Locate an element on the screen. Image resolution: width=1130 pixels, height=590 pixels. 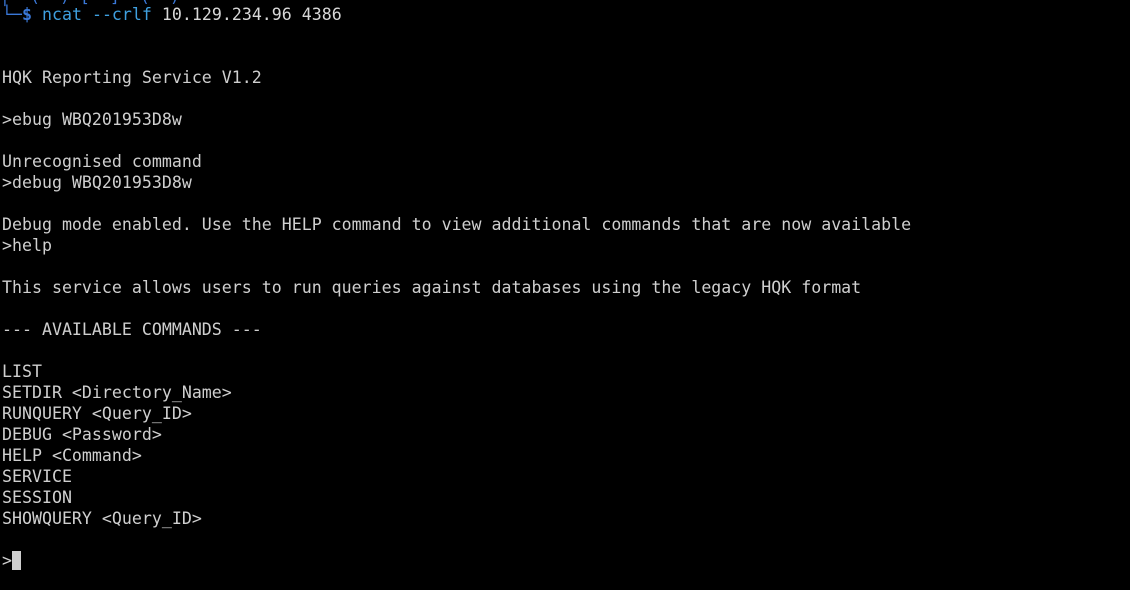
command-list-item: HELP <Command> is located at coordinates (72, 455).